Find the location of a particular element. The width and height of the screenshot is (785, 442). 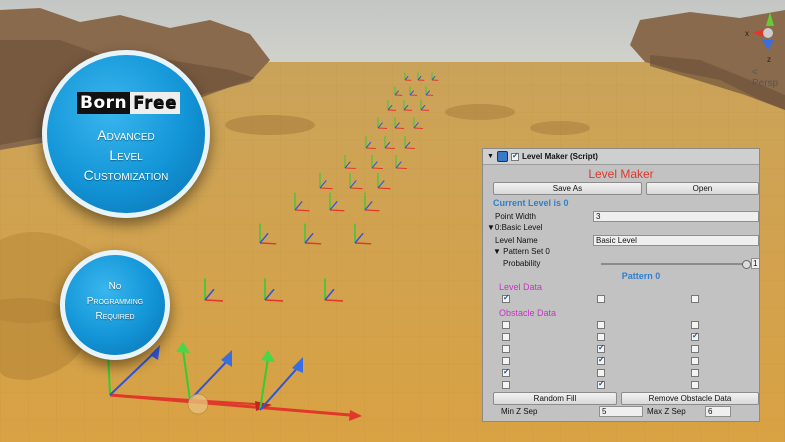

bubble2-text: No Programming Required is located at coordinates (115, 301).